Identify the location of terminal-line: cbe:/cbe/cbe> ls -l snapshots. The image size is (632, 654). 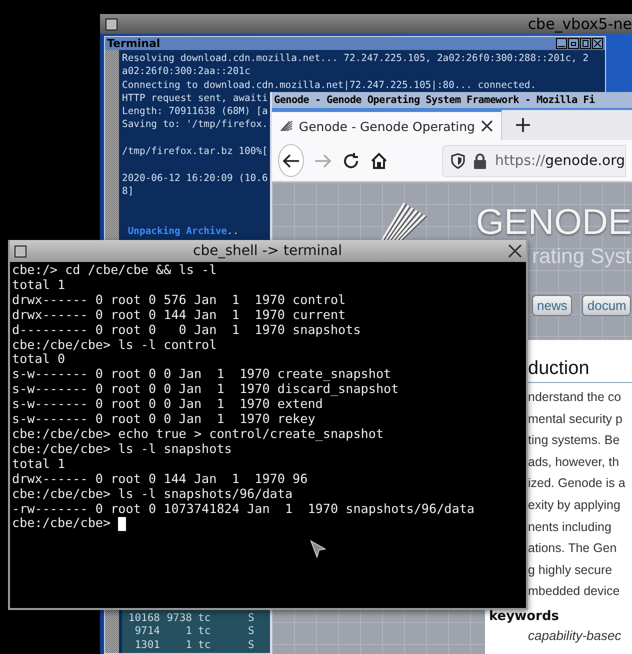
(122, 449).